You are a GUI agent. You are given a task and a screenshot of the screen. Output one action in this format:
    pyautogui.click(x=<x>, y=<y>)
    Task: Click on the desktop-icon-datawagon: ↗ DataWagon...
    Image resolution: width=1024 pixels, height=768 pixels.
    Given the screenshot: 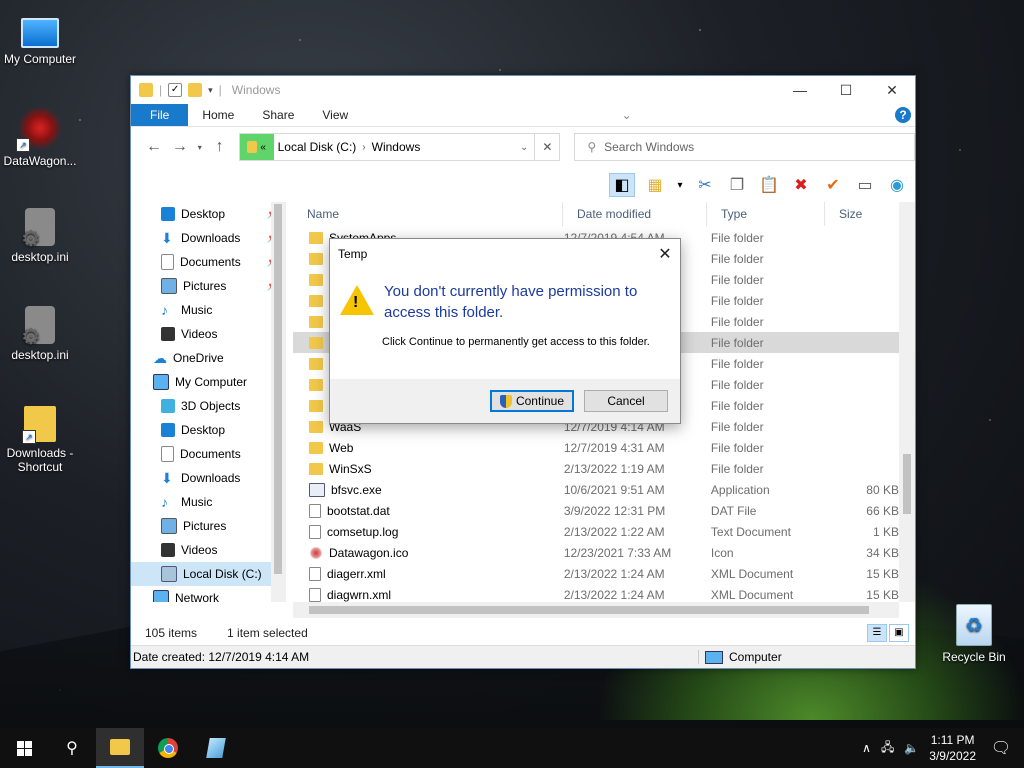 What is the action you would take?
    pyautogui.click(x=40, y=137)
    